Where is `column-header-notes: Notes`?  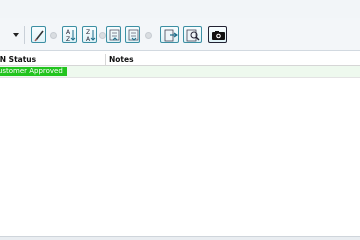
column-header-notes: Notes is located at coordinates (121, 59).